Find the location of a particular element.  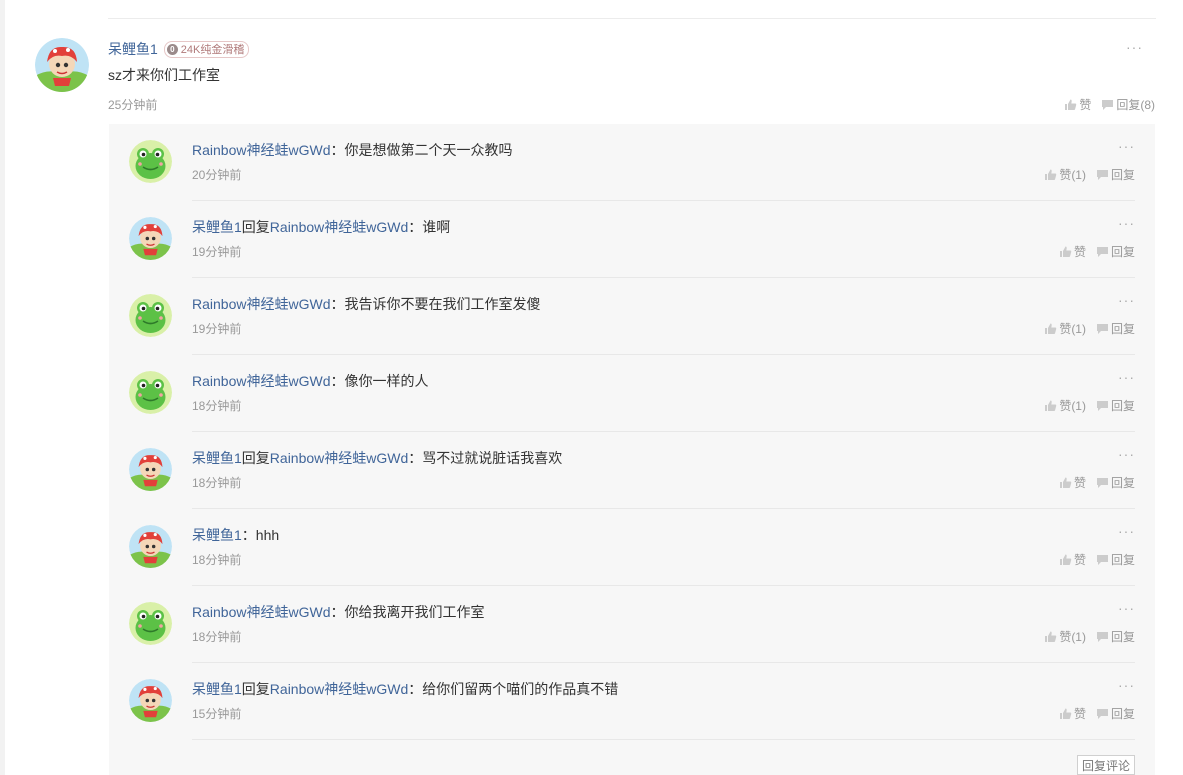

reply-text: ：给你们留两个喵们的作品真不错 is located at coordinates (513, 689).